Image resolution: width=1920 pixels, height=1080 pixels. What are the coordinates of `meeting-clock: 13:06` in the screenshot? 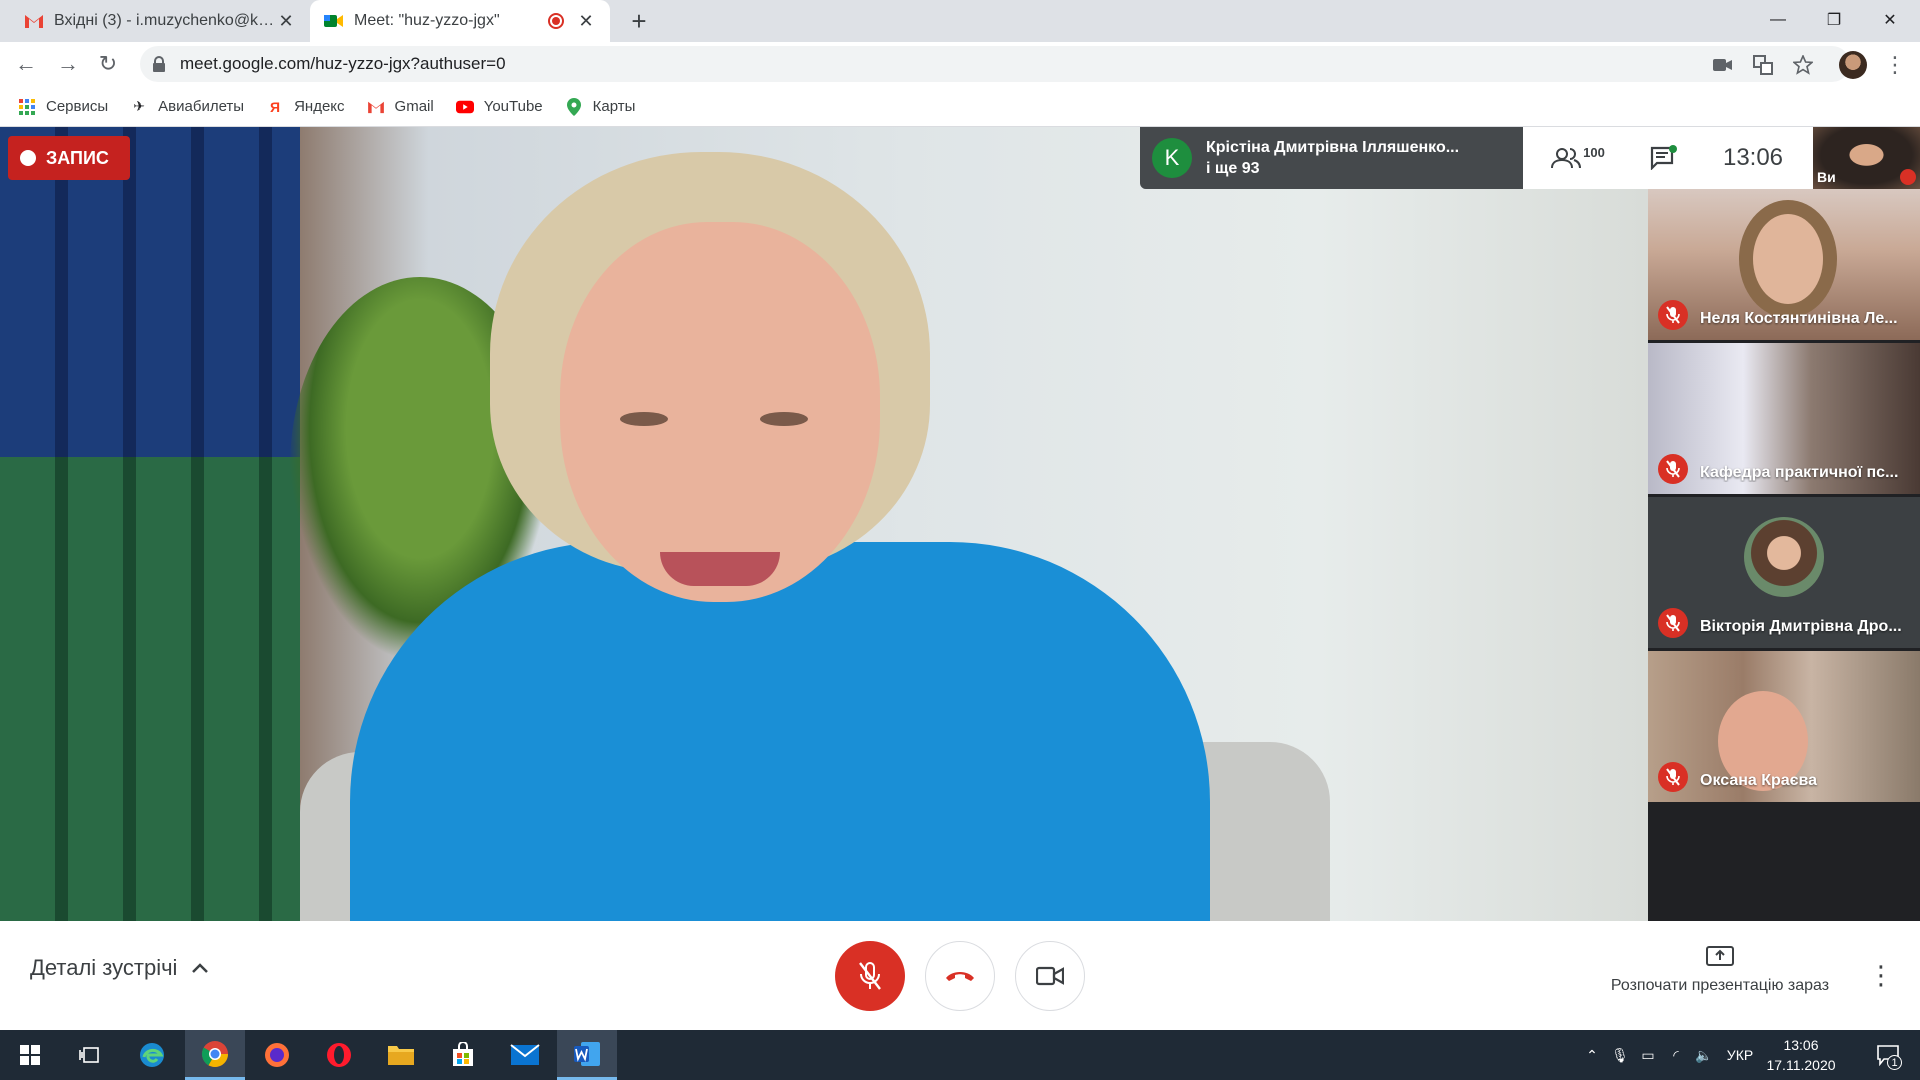 It's located at (1753, 157).